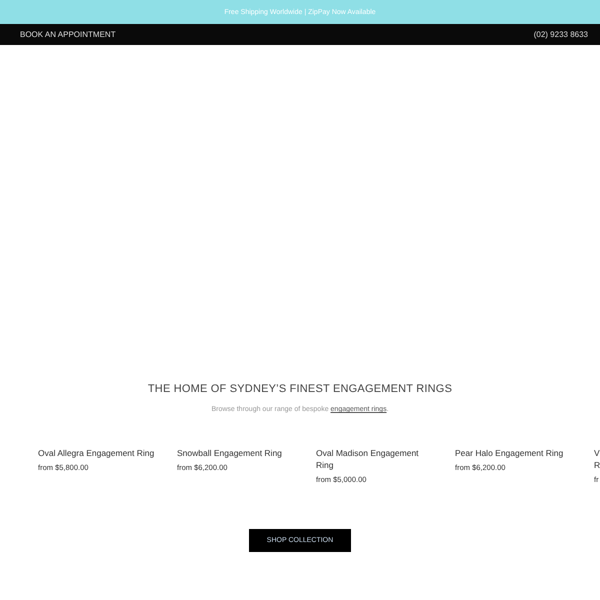 The width and height of the screenshot is (600, 600). What do you see at coordinates (68, 34) in the screenshot?
I see `appointment-link: BOOK AN APPOINTMENT` at bounding box center [68, 34].